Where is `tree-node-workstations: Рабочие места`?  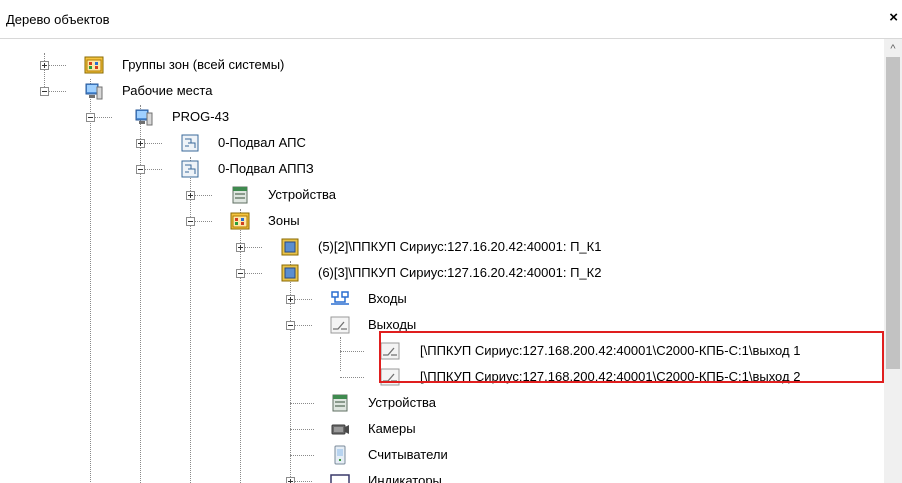 tree-node-workstations: Рабочие места is located at coordinates (184, 91).